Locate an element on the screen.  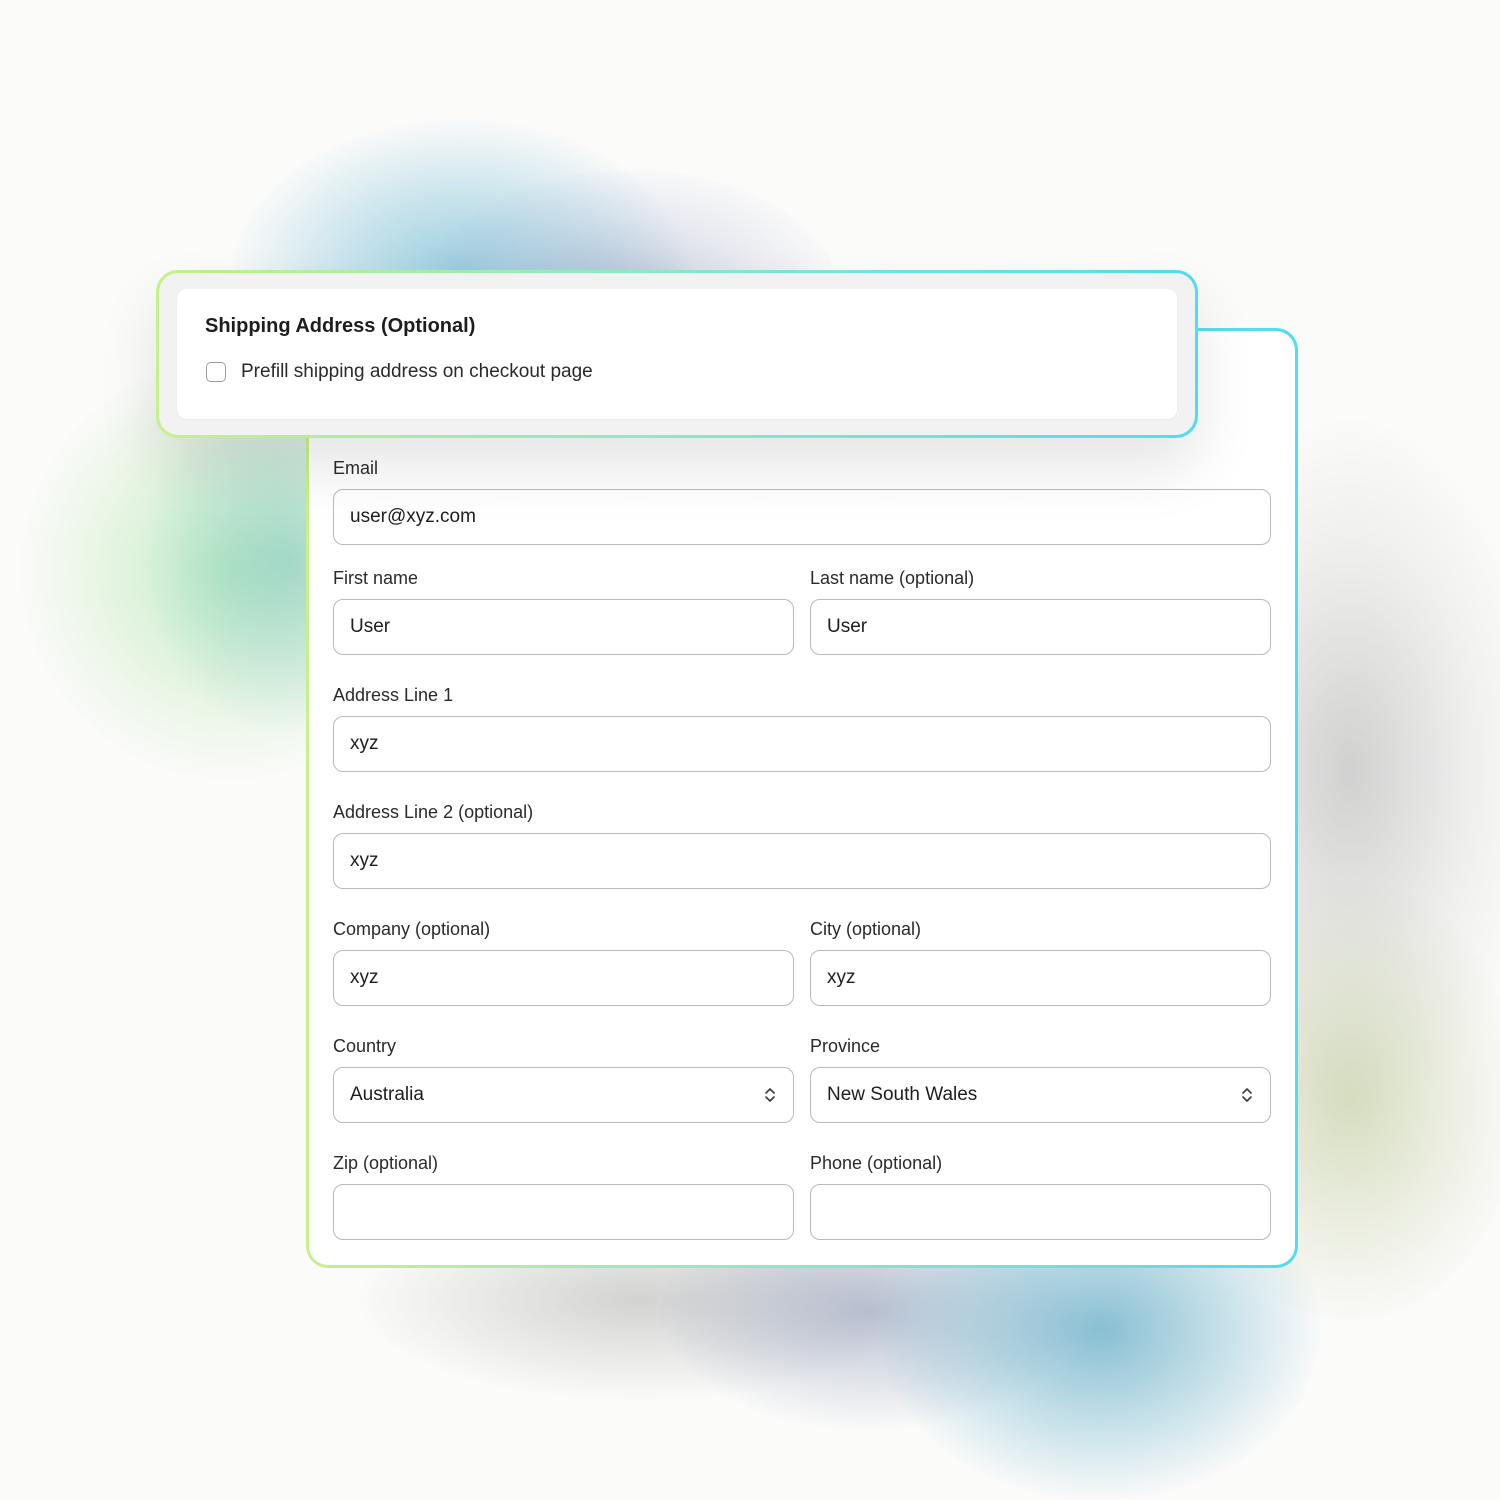
company-label: Company (optional) is located at coordinates (412, 929).